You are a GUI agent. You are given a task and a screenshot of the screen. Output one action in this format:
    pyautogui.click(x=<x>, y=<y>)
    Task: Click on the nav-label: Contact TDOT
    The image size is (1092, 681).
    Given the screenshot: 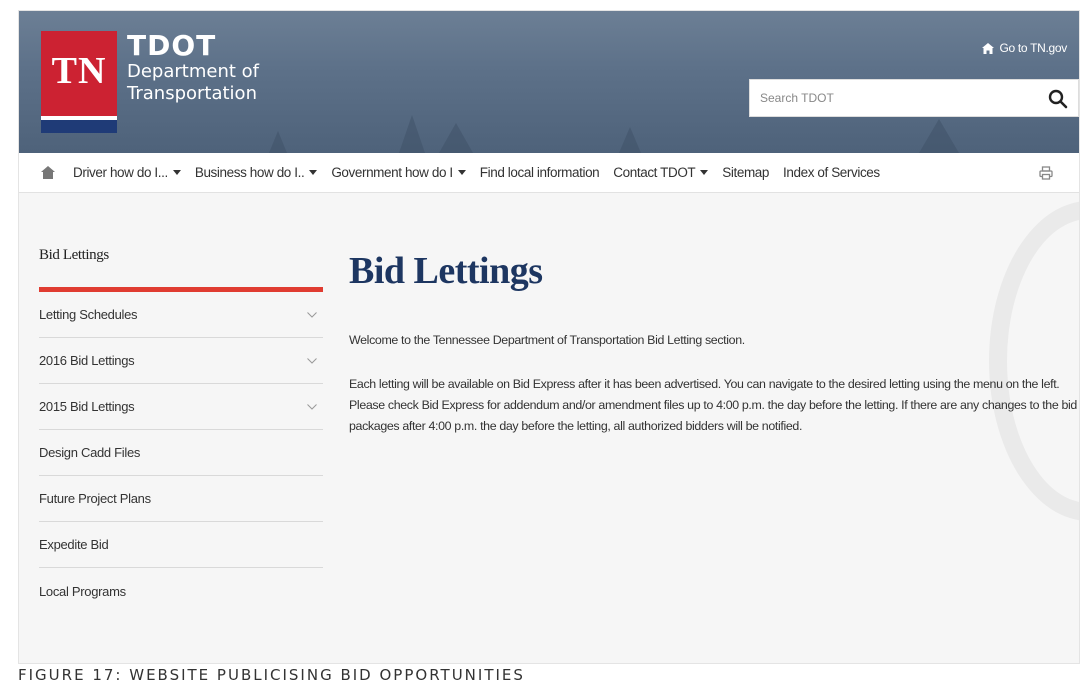 What is the action you would take?
    pyautogui.click(x=654, y=172)
    